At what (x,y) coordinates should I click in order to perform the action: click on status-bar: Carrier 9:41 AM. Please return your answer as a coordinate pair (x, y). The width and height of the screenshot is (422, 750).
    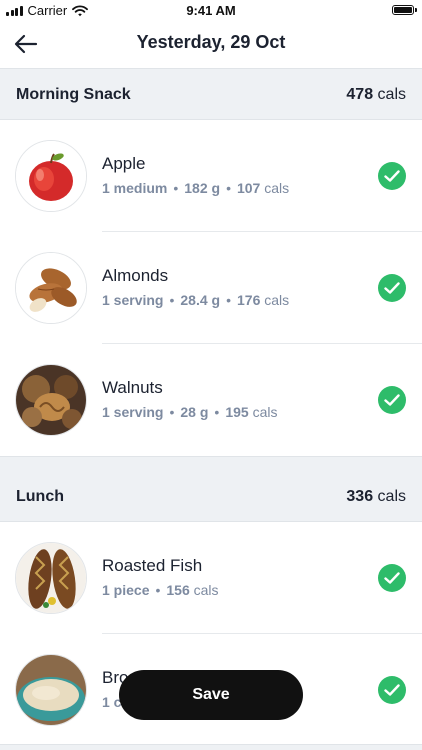
    Looking at the image, I should click on (211, 11).